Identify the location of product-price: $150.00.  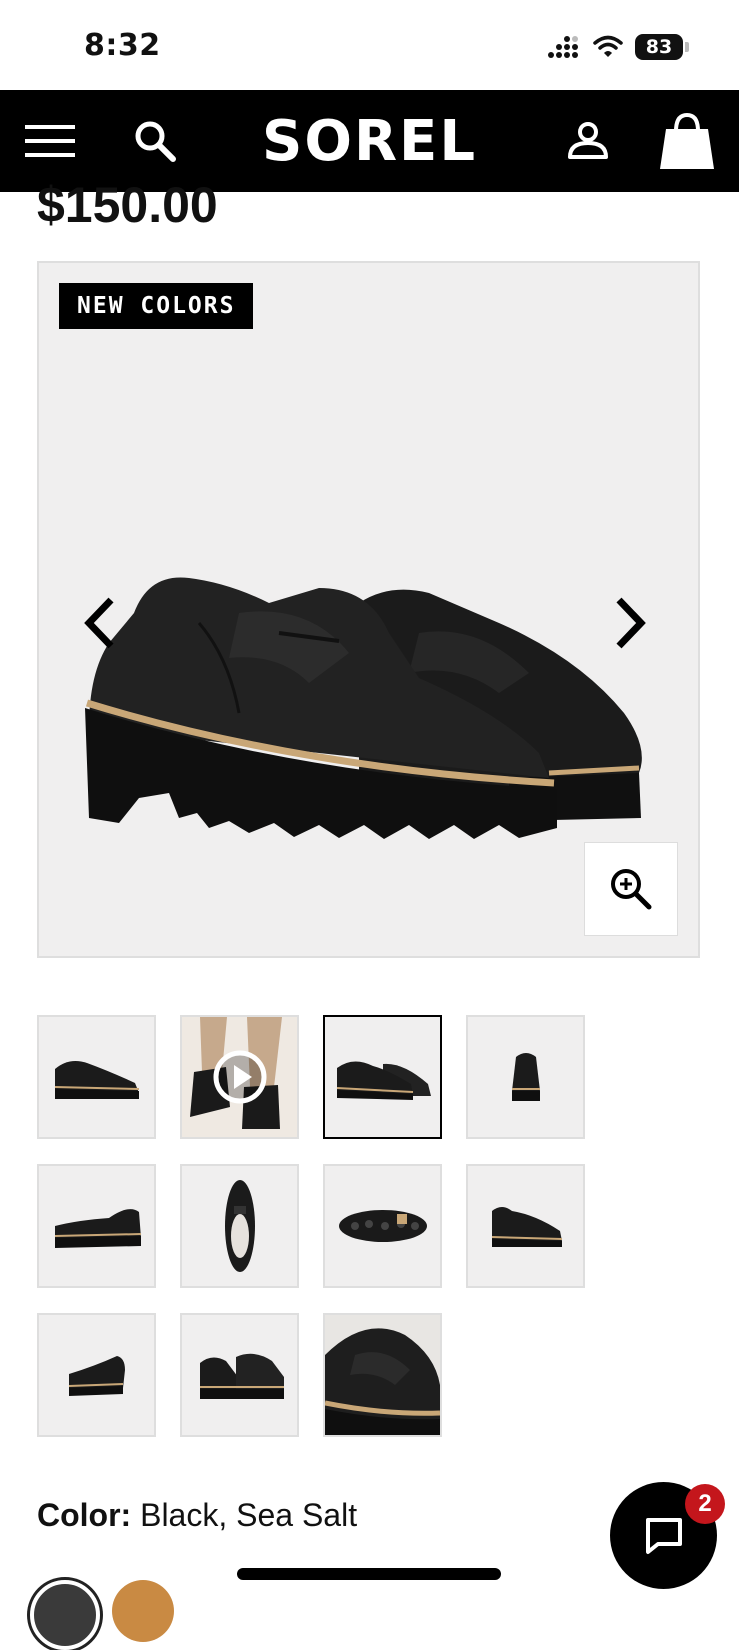
(127, 205).